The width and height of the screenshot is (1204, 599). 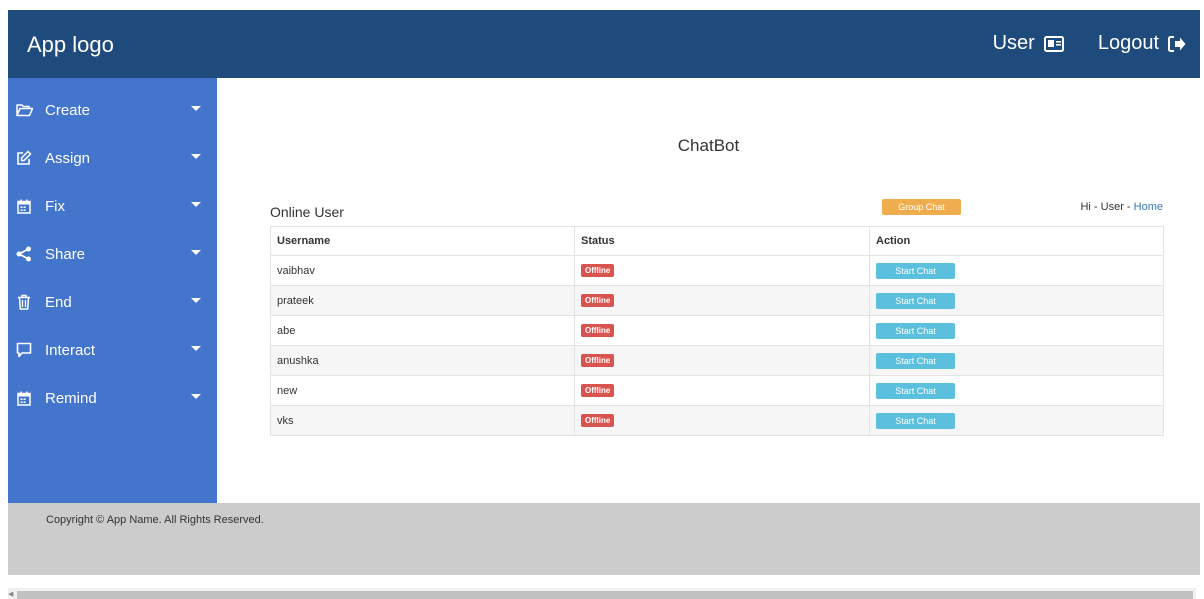 I want to click on sidebar-item-label: End, so click(x=58, y=302).